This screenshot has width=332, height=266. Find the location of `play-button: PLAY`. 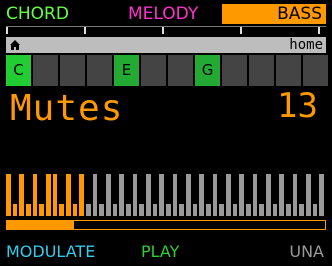

play-button: PLAY is located at coordinates (160, 252).